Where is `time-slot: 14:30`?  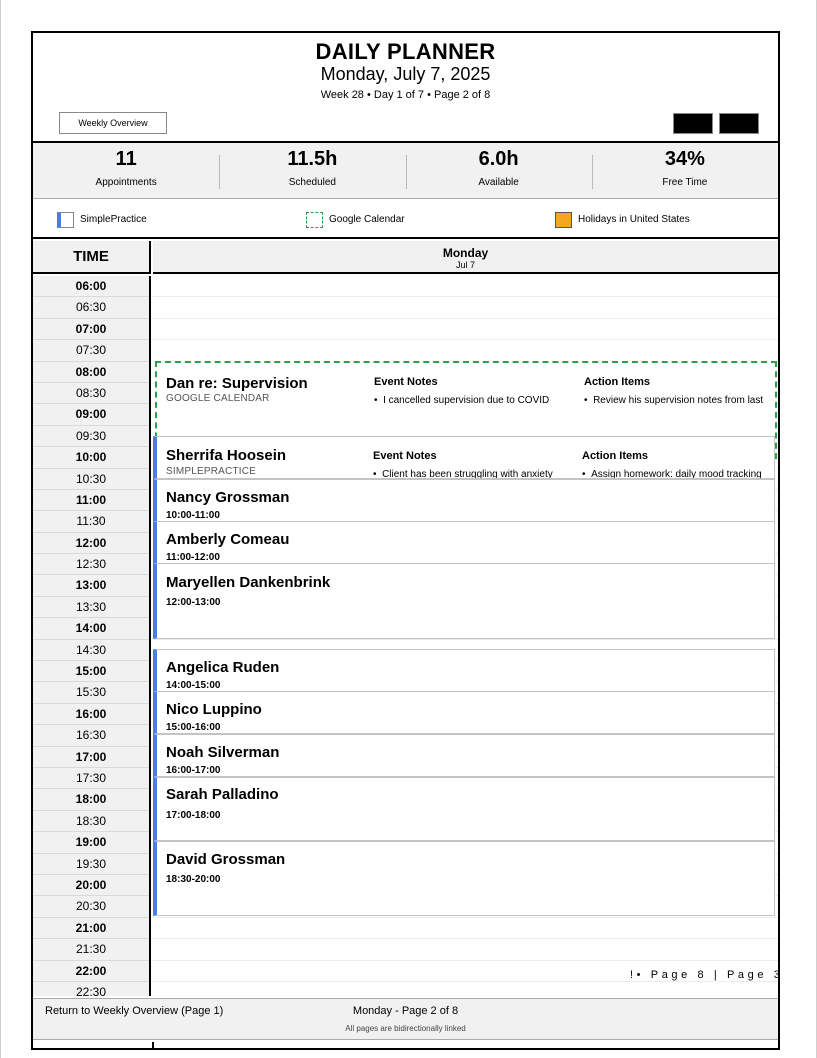 time-slot: 14:30 is located at coordinates (91, 651).